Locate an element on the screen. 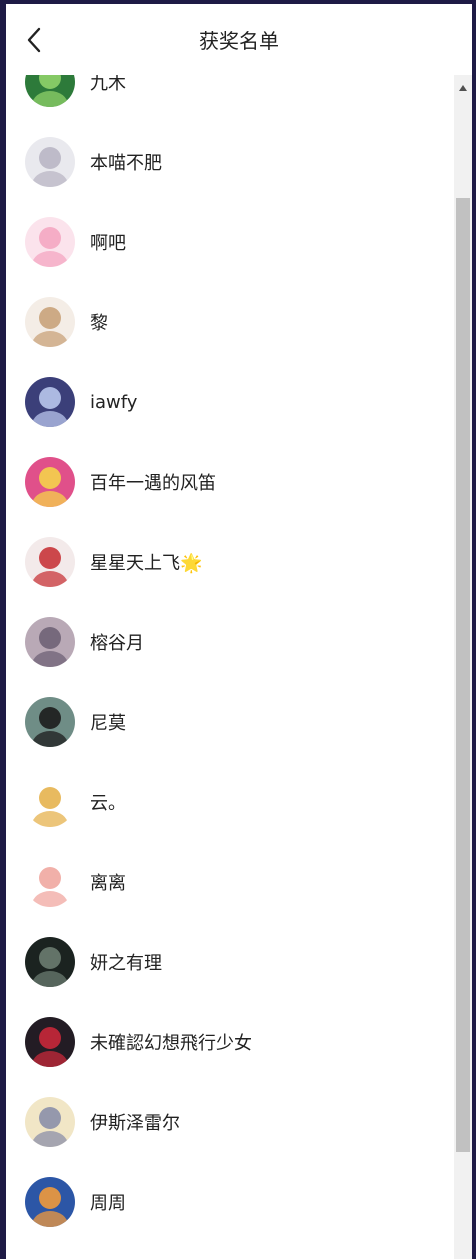 Image resolution: width=476 pixels, height=1259 pixels. winner-name: 尼莫 is located at coordinates (108, 723).